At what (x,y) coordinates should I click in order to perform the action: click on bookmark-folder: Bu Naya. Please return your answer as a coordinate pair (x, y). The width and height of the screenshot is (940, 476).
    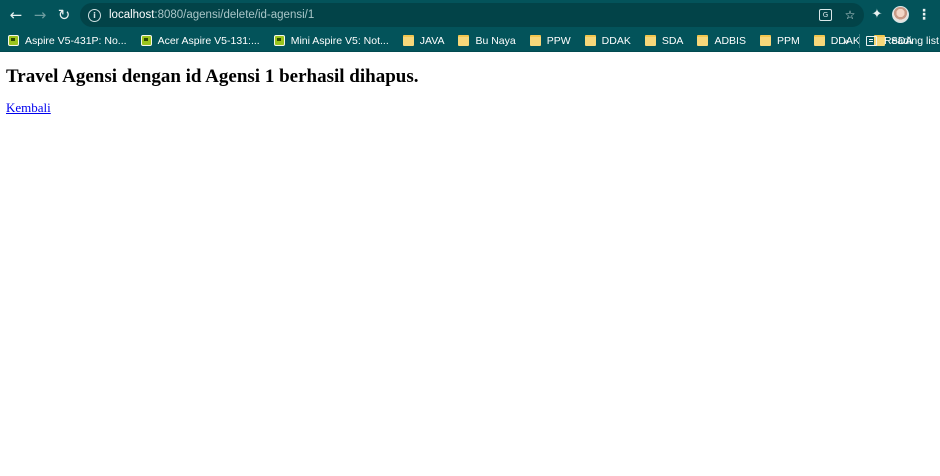
    Looking at the image, I should click on (485, 41).